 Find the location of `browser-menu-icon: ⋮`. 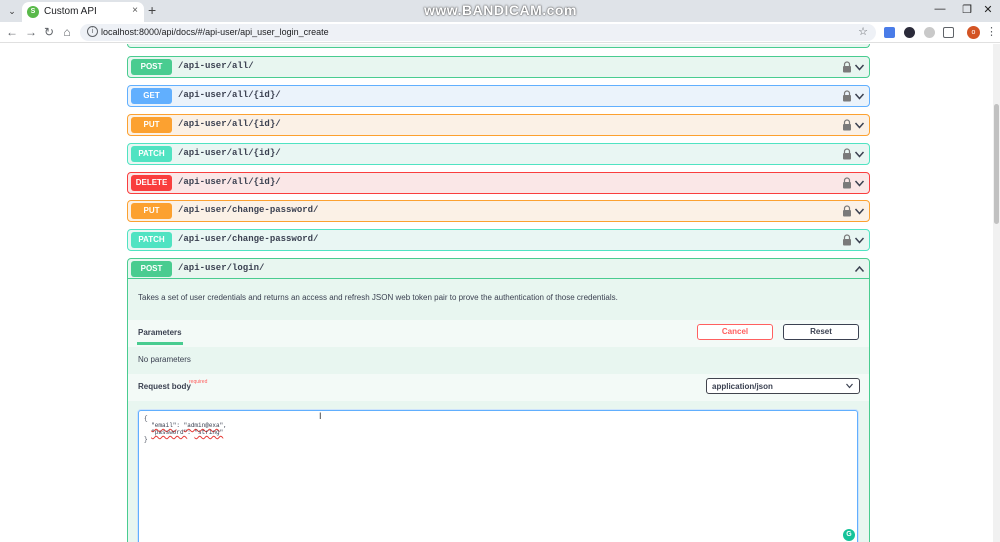

browser-menu-icon: ⋮ is located at coordinates (991, 31).